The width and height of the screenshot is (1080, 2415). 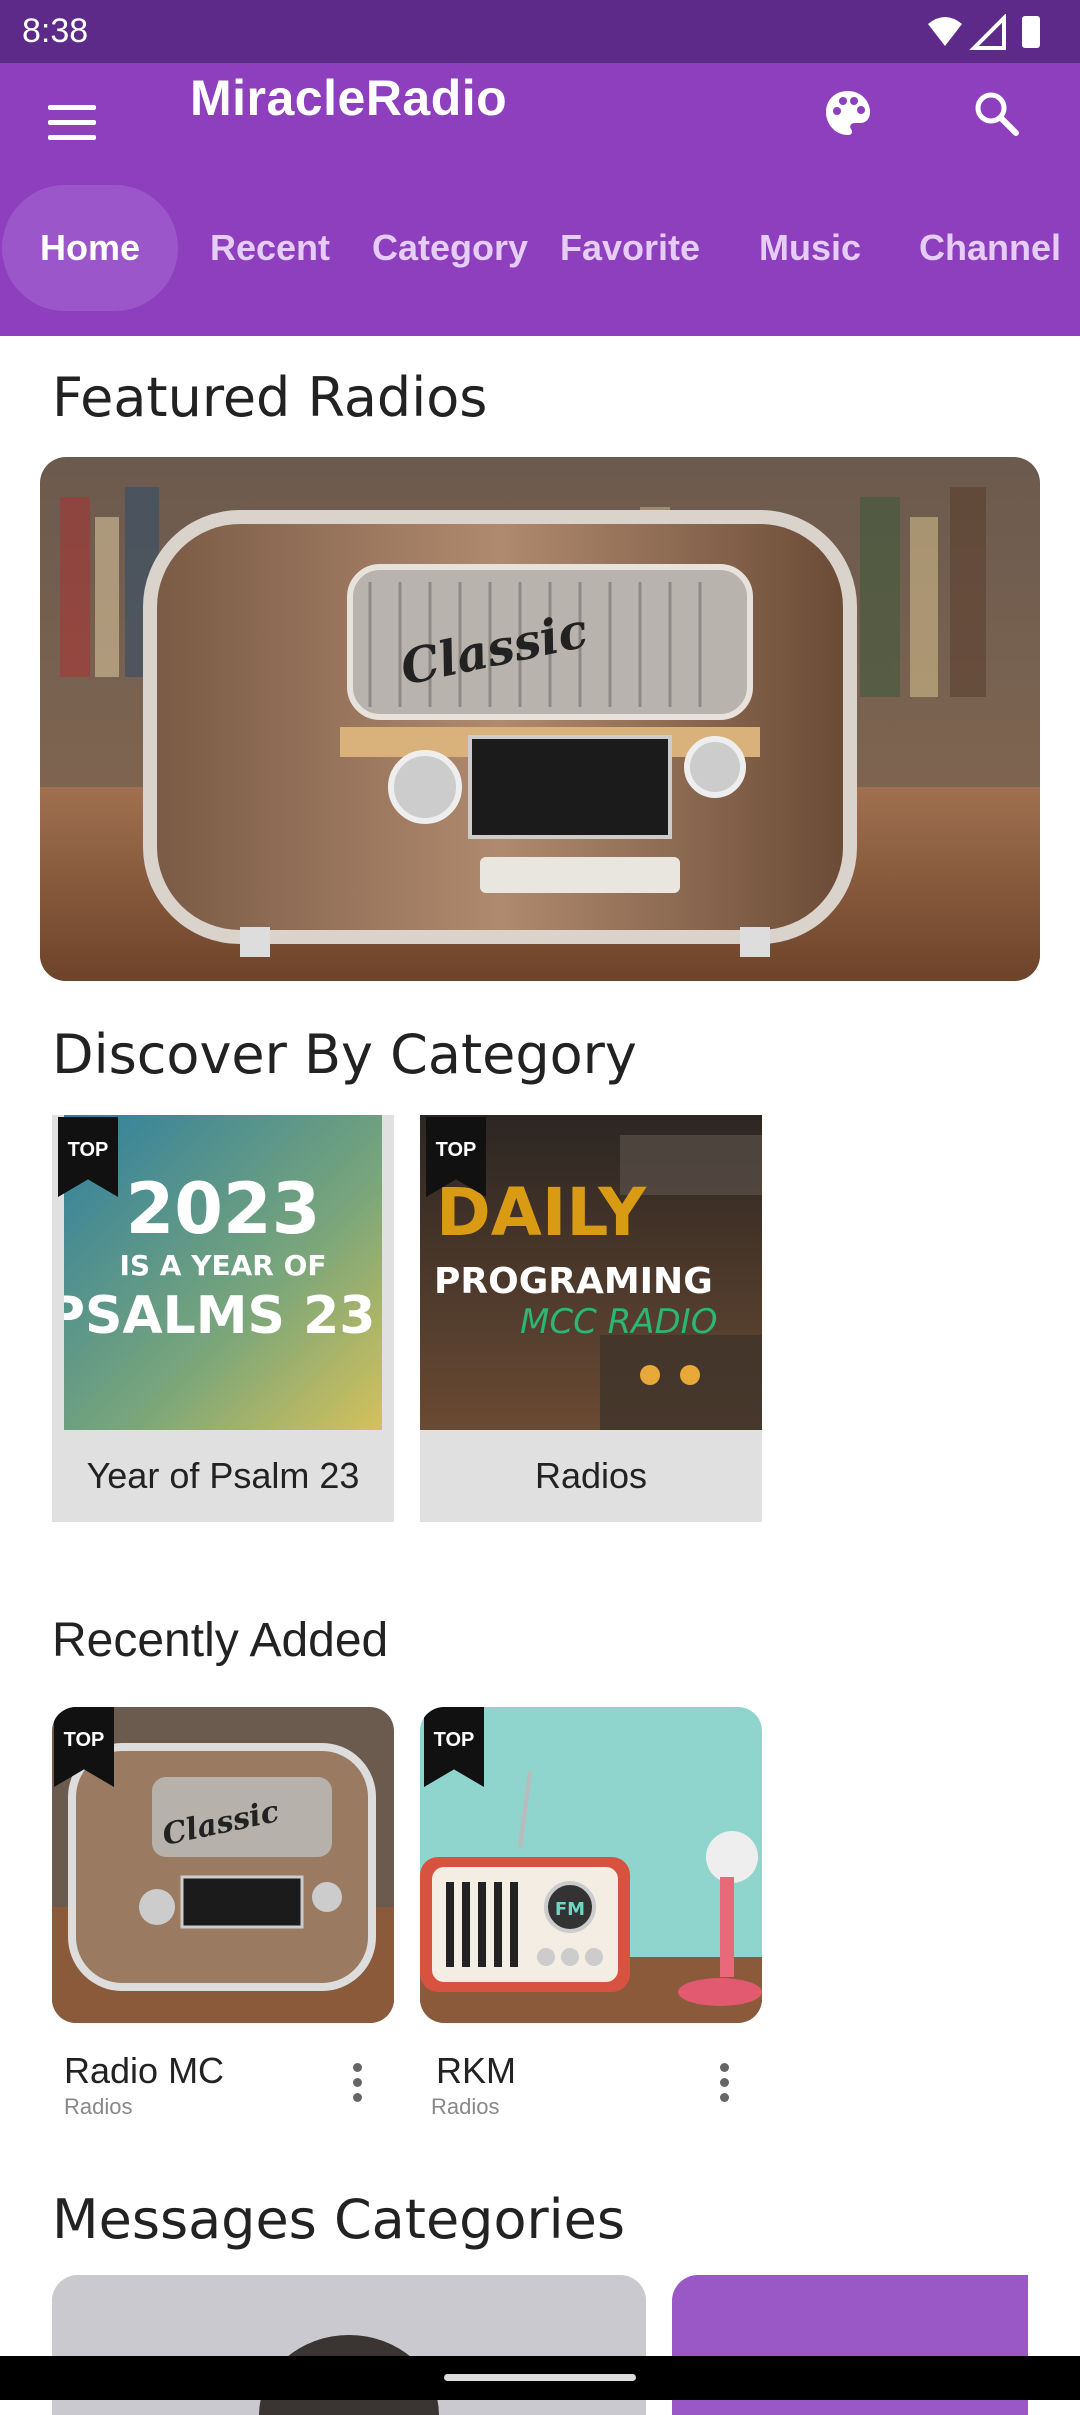 What do you see at coordinates (996, 113) in the screenshot?
I see `search-icon` at bounding box center [996, 113].